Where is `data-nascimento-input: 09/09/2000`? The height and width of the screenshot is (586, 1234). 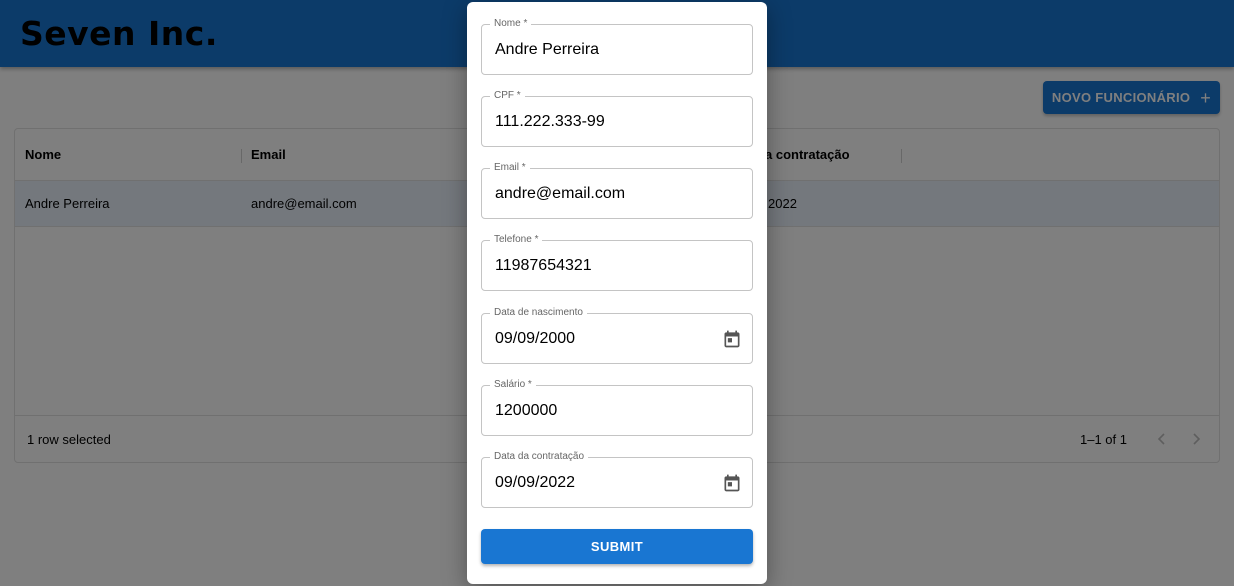 data-nascimento-input: 09/09/2000 is located at coordinates (535, 339).